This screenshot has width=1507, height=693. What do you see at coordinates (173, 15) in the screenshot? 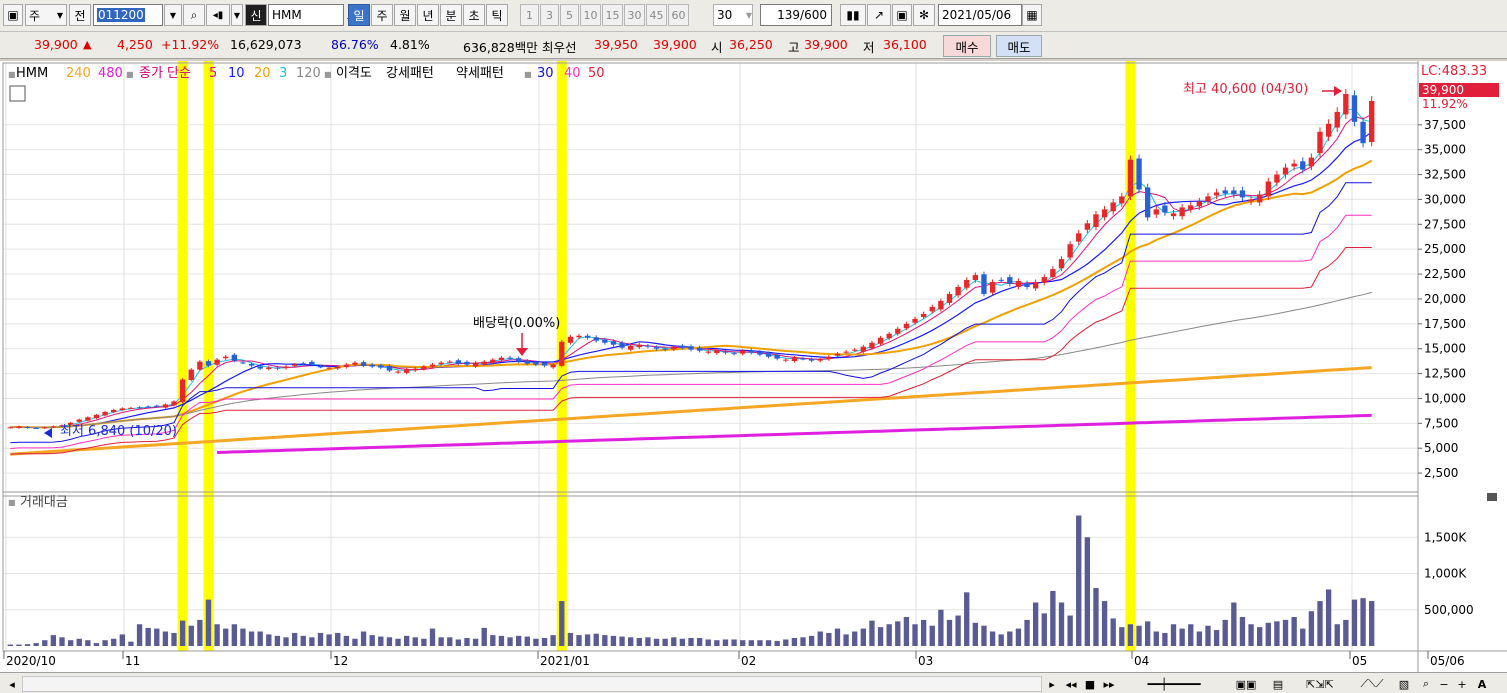
I see `code-dropdown-chevron-icon: ▼` at bounding box center [173, 15].